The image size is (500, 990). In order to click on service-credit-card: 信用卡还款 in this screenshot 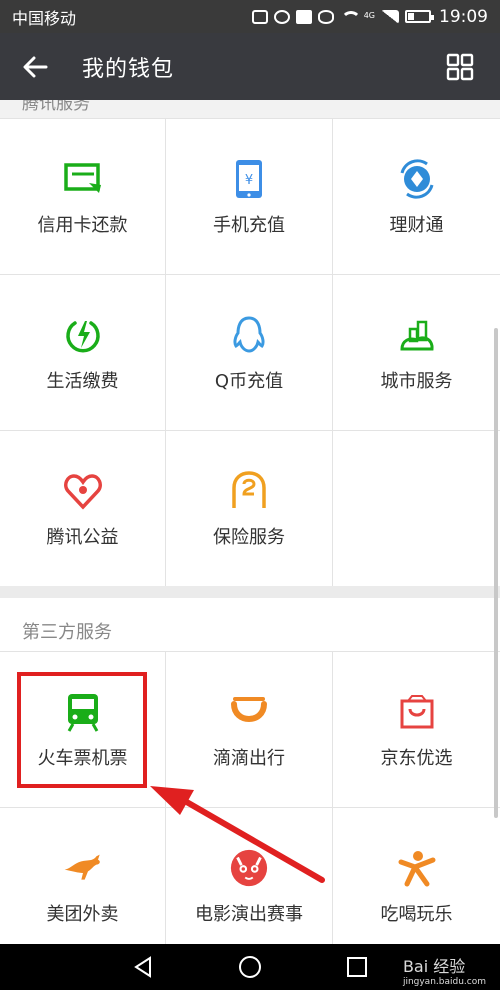, I will do `click(83, 197)`.